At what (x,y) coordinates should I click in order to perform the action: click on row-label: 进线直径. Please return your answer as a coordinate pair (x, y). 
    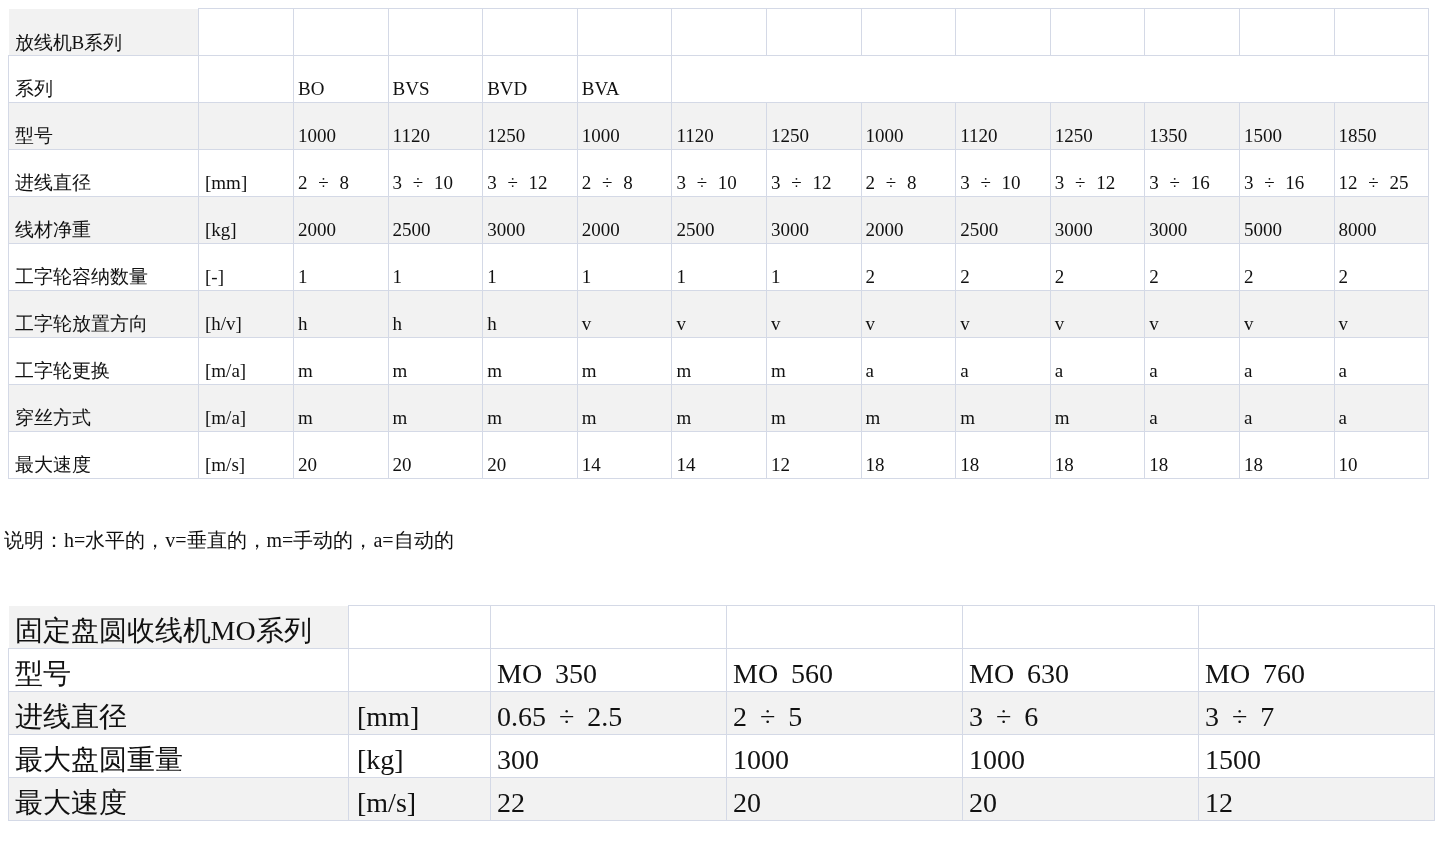
    Looking at the image, I should click on (103, 173).